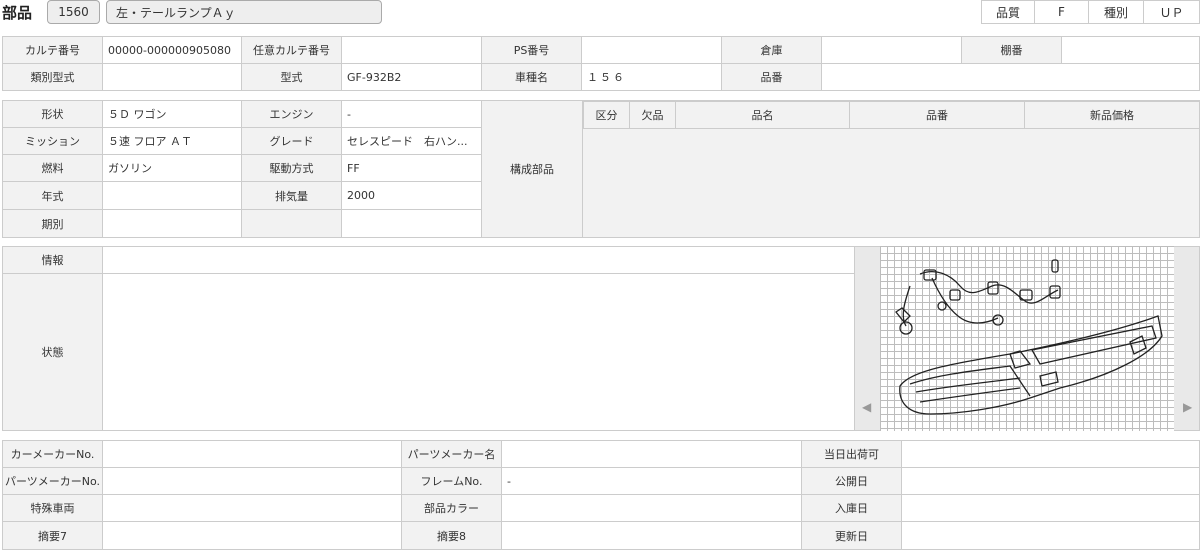 The image size is (1200, 552). What do you see at coordinates (1050, 535) in the screenshot?
I see `update-date-value` at bounding box center [1050, 535].